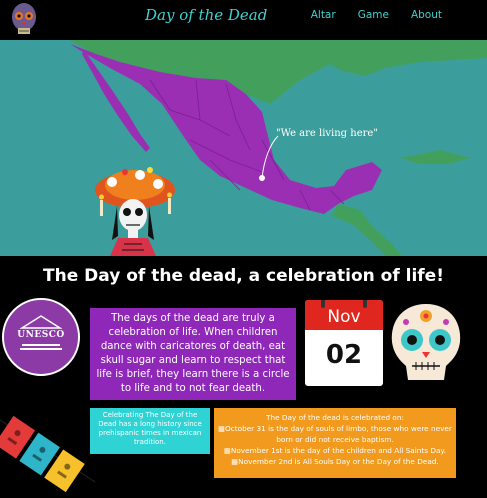  What do you see at coordinates (206, 15) in the screenshot?
I see `site-title: Day of the Dead` at bounding box center [206, 15].